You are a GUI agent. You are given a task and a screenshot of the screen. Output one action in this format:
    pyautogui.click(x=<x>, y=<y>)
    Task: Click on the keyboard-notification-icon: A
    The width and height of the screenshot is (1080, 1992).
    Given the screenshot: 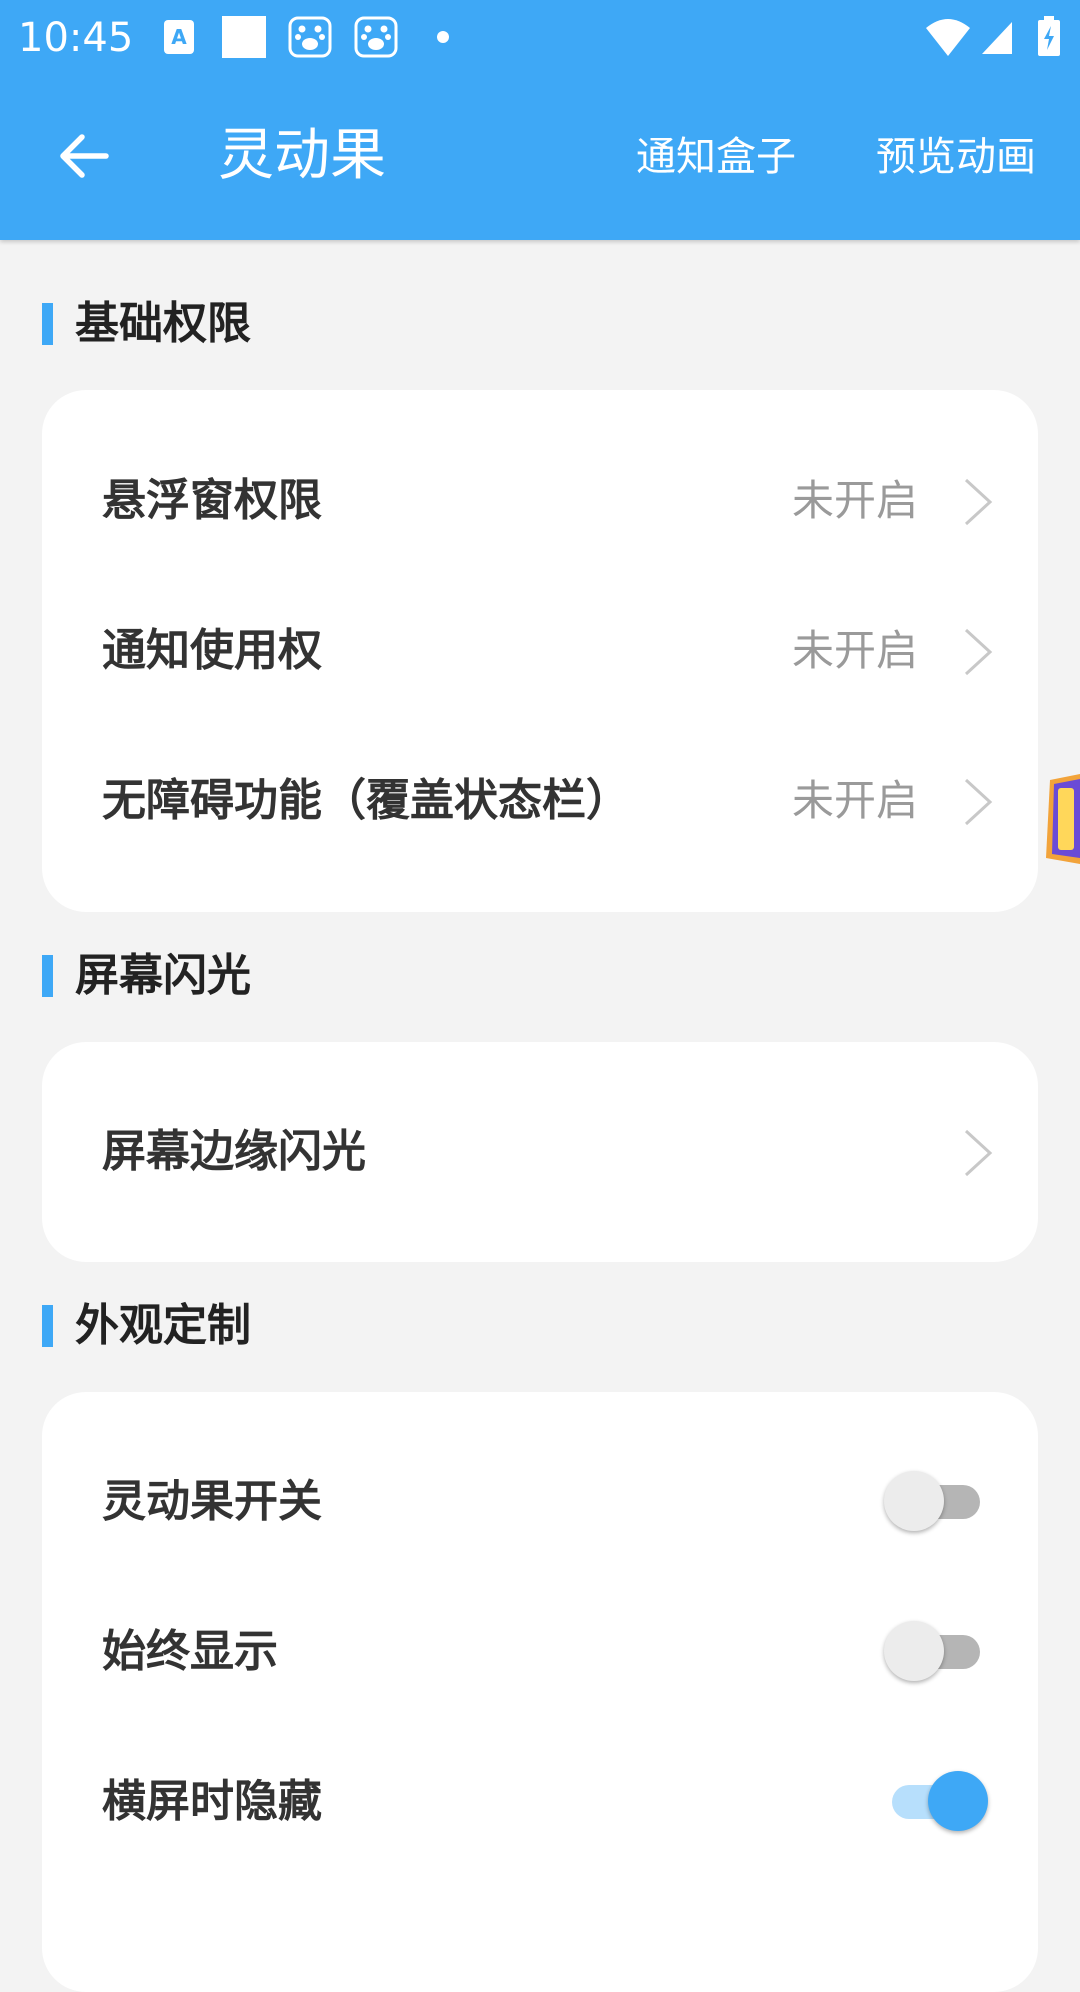 What is the action you would take?
    pyautogui.click(x=179, y=37)
    